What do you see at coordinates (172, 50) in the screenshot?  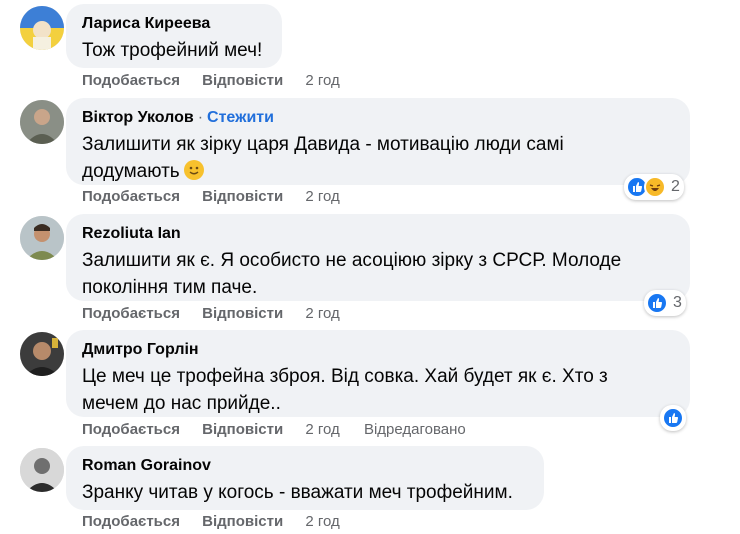 I see `comment-text: Тож трофейний меч!` at bounding box center [172, 50].